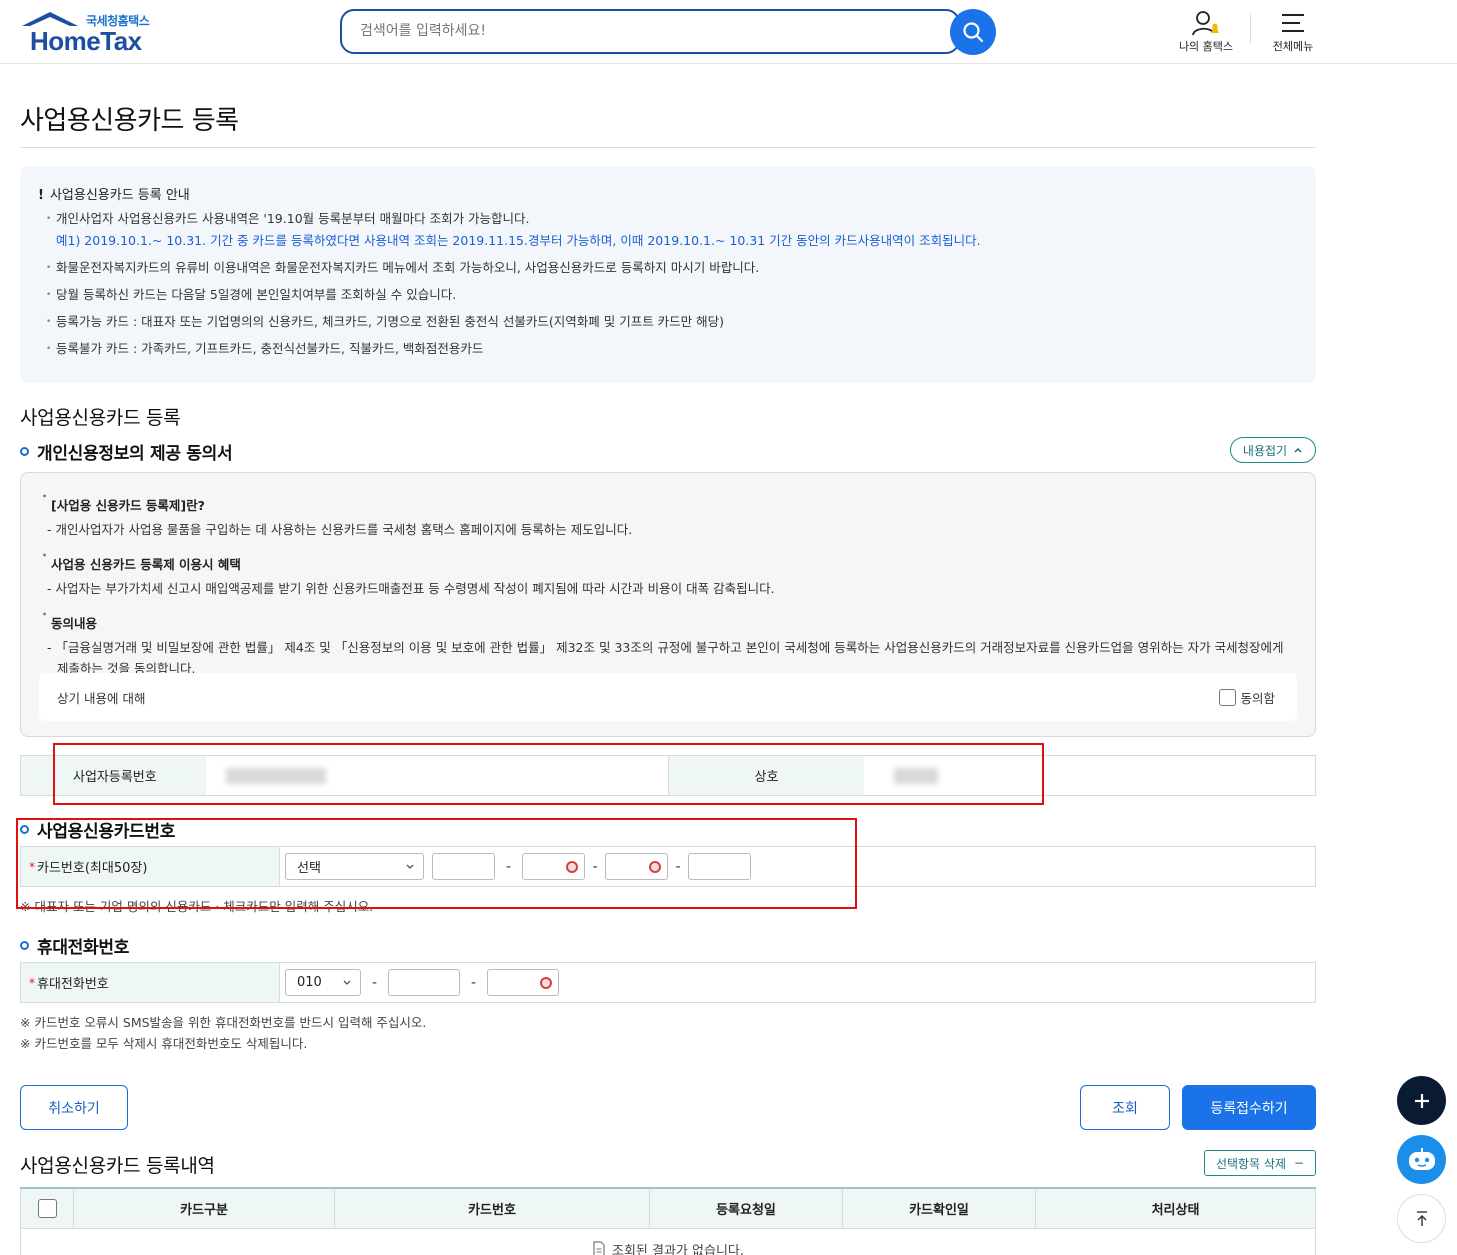 This screenshot has height=1255, width=1457. Describe the element at coordinates (1265, 450) in the screenshot. I see `collapse-label: 내용접기` at that location.